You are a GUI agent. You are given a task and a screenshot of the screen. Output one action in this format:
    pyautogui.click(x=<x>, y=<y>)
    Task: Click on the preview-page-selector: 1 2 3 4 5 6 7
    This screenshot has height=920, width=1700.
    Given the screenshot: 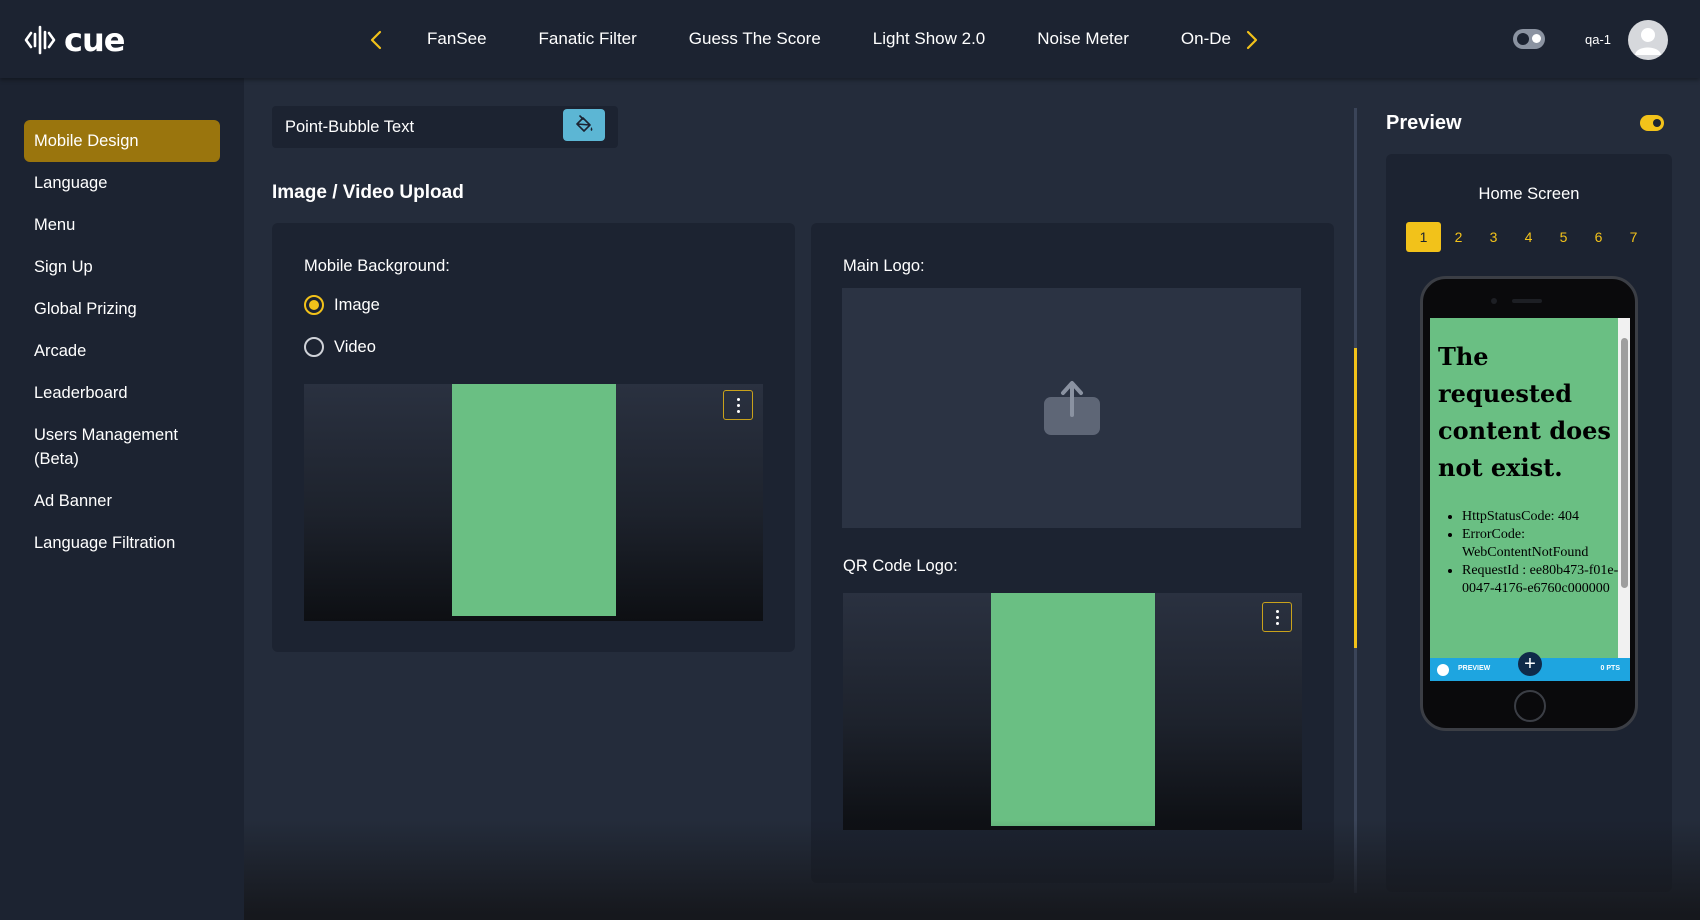 What is the action you would take?
    pyautogui.click(x=1528, y=237)
    